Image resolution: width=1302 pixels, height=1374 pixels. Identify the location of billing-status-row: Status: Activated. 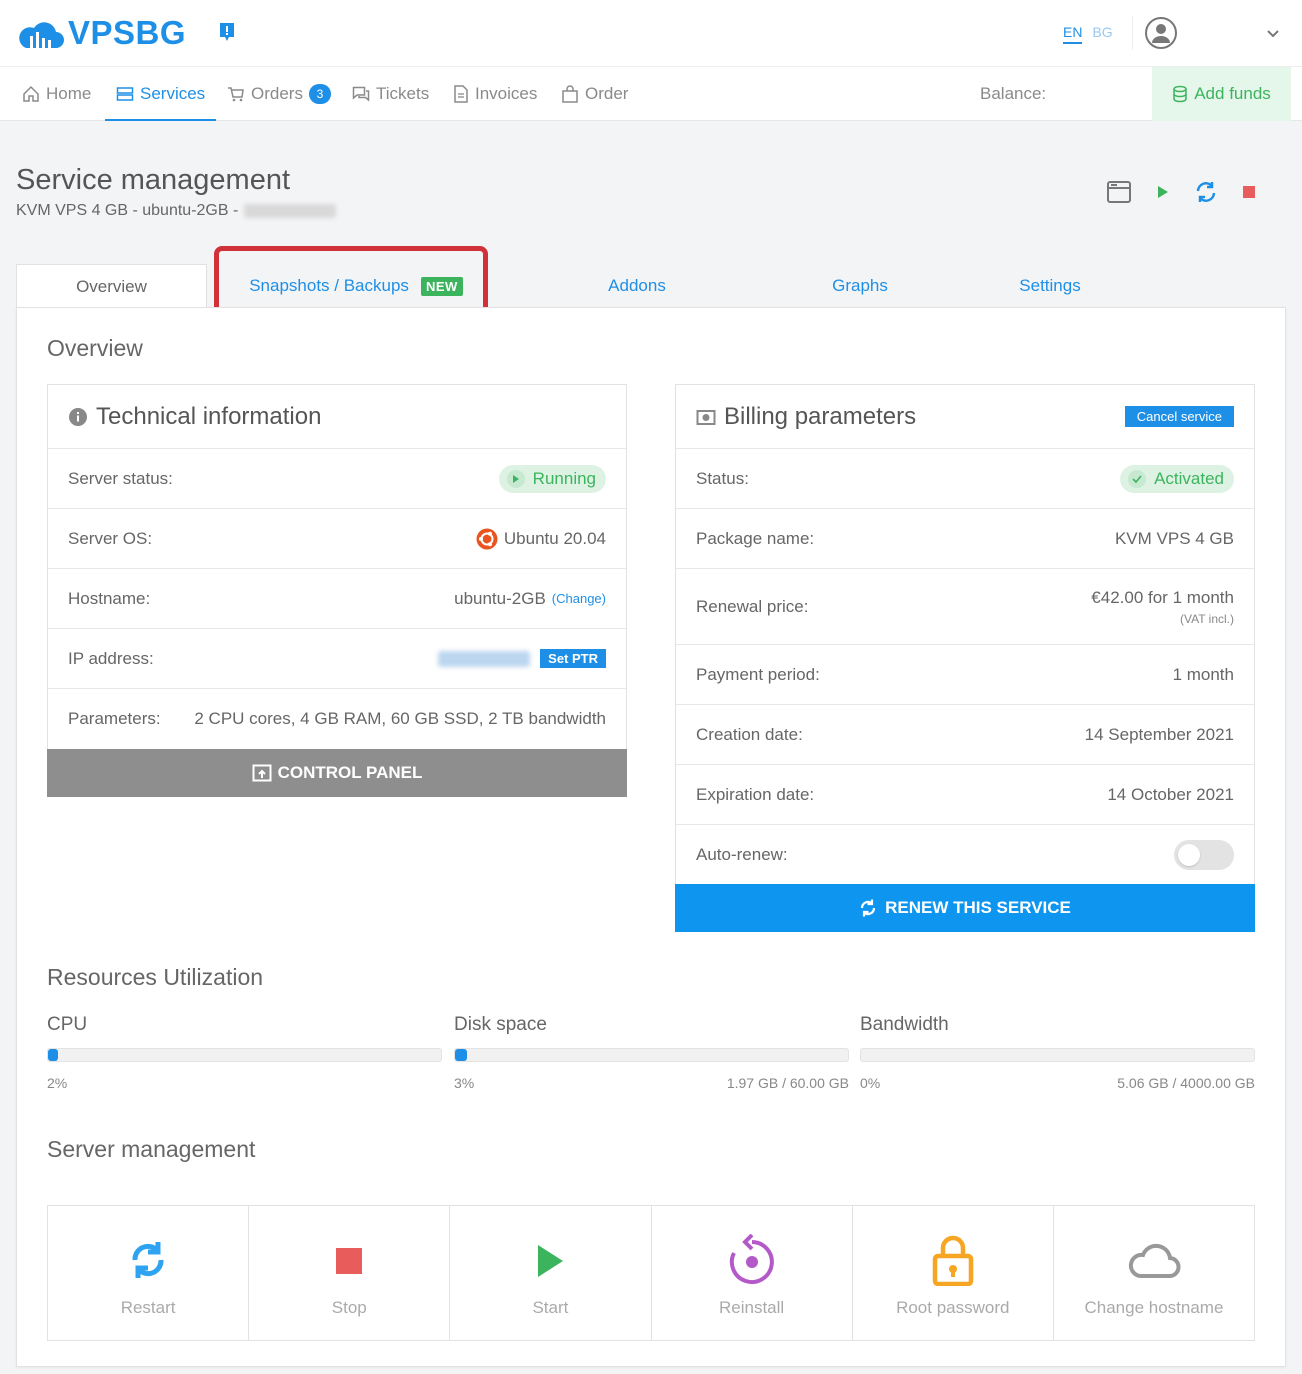
(965, 479).